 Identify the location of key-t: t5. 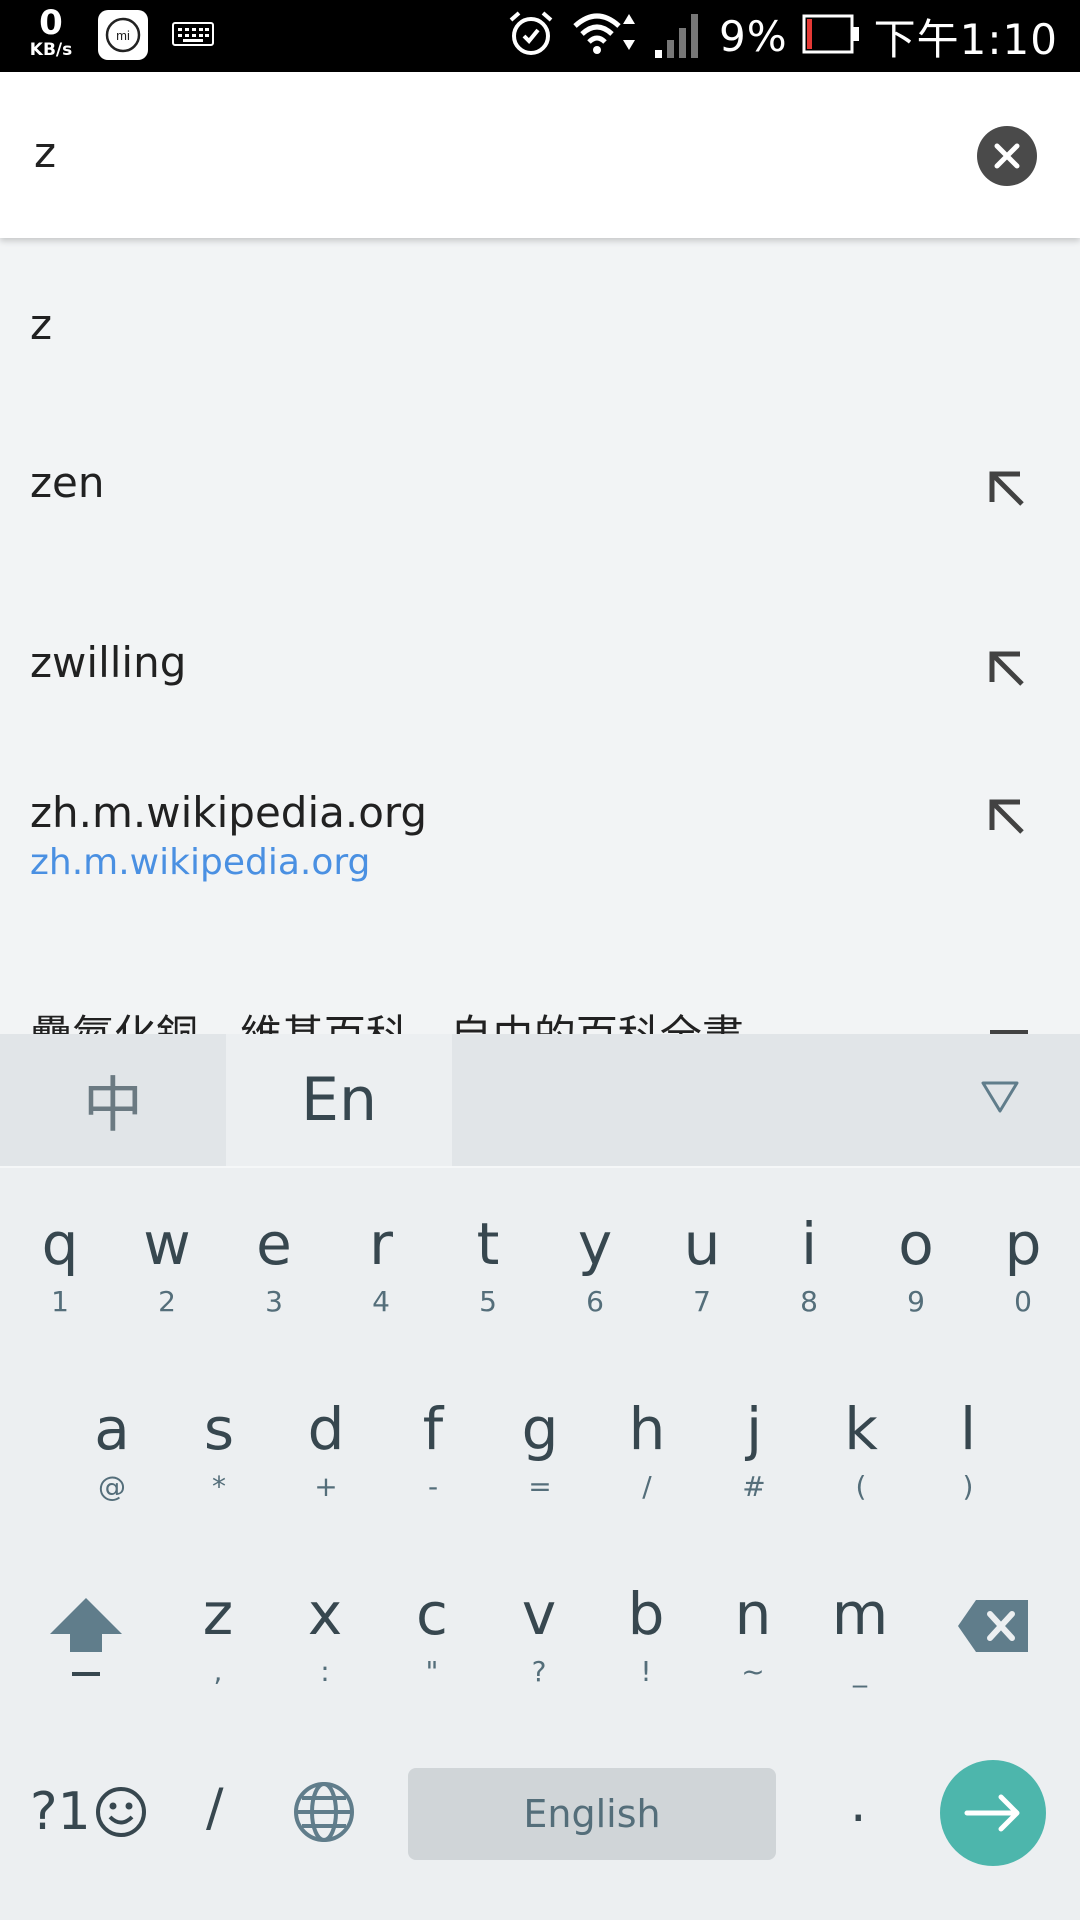
(488, 1264).